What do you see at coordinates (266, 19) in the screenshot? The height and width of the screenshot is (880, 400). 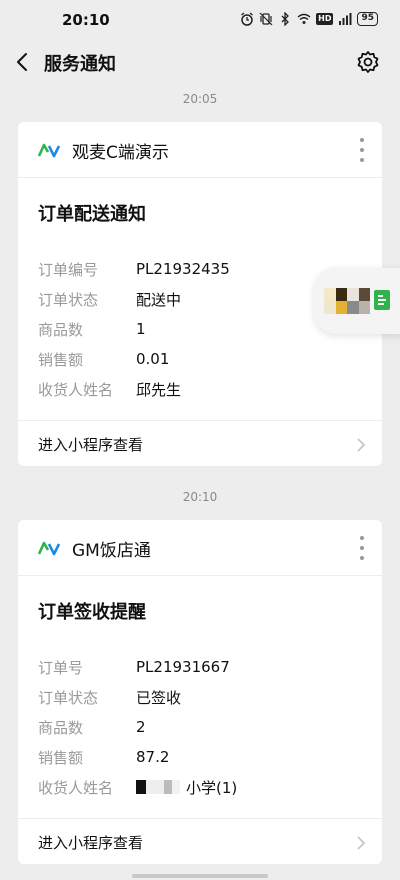 I see `vibrate-icon` at bounding box center [266, 19].